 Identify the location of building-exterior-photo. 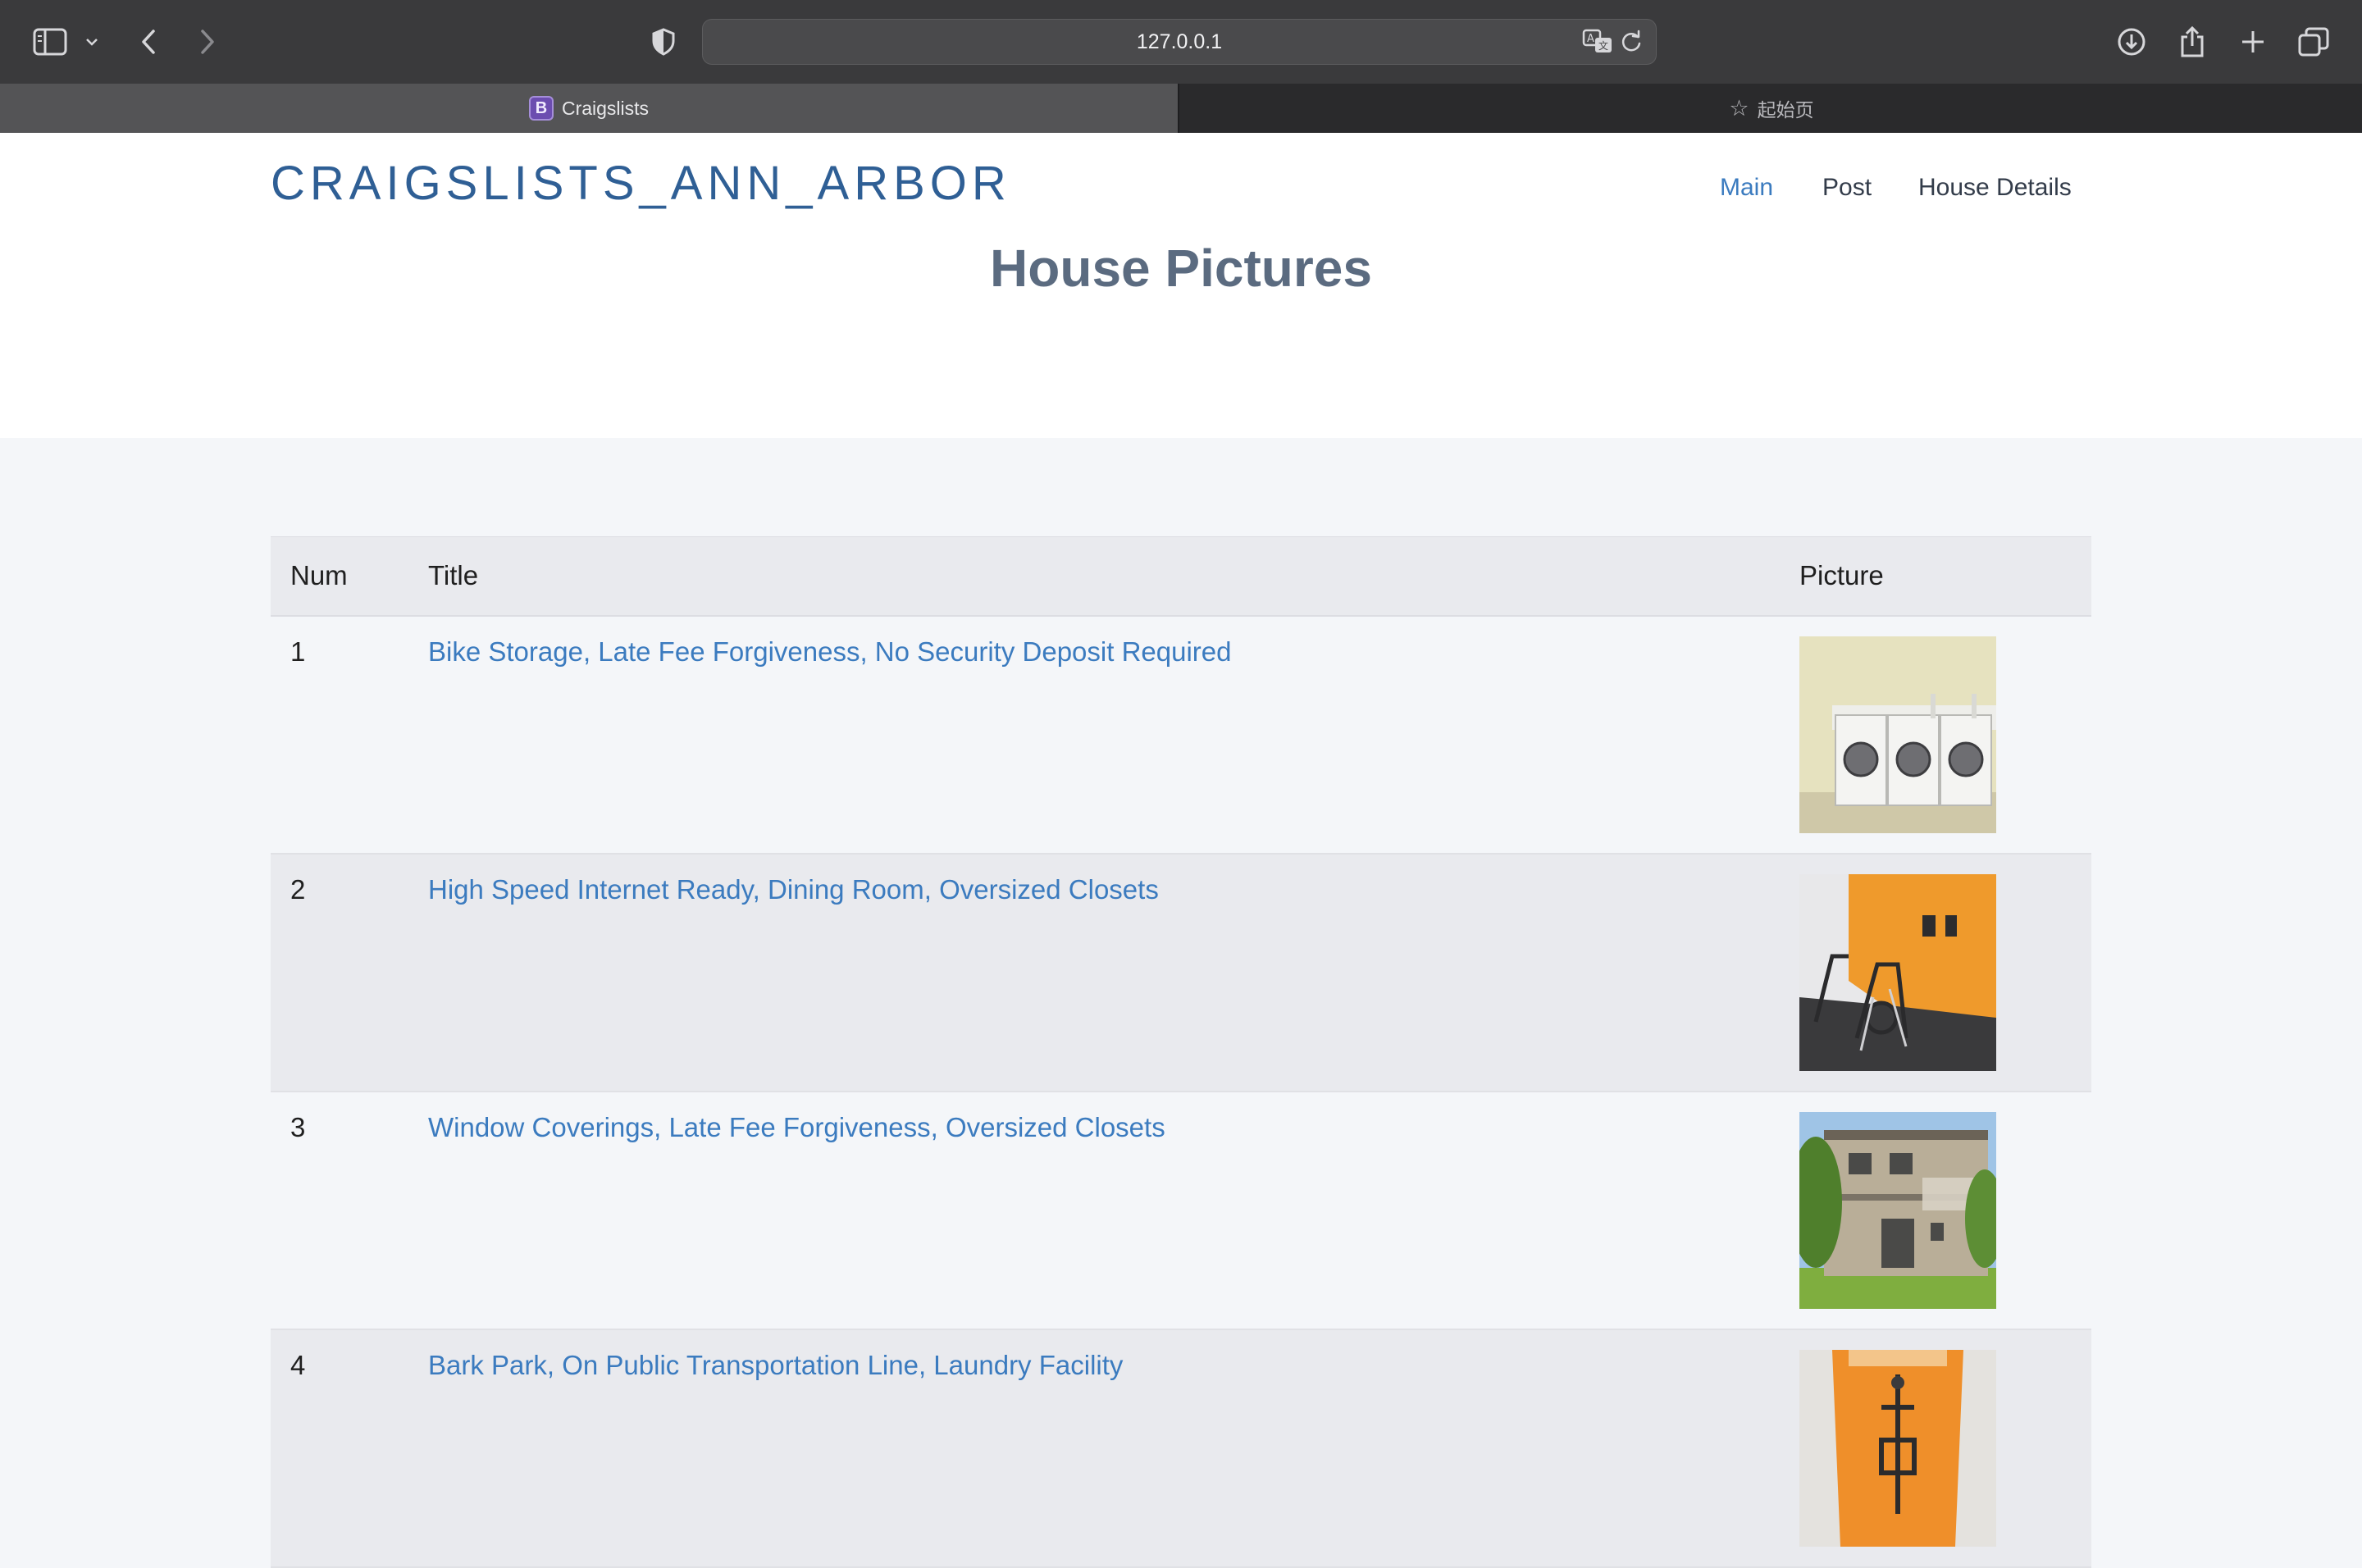
(1898, 1210).